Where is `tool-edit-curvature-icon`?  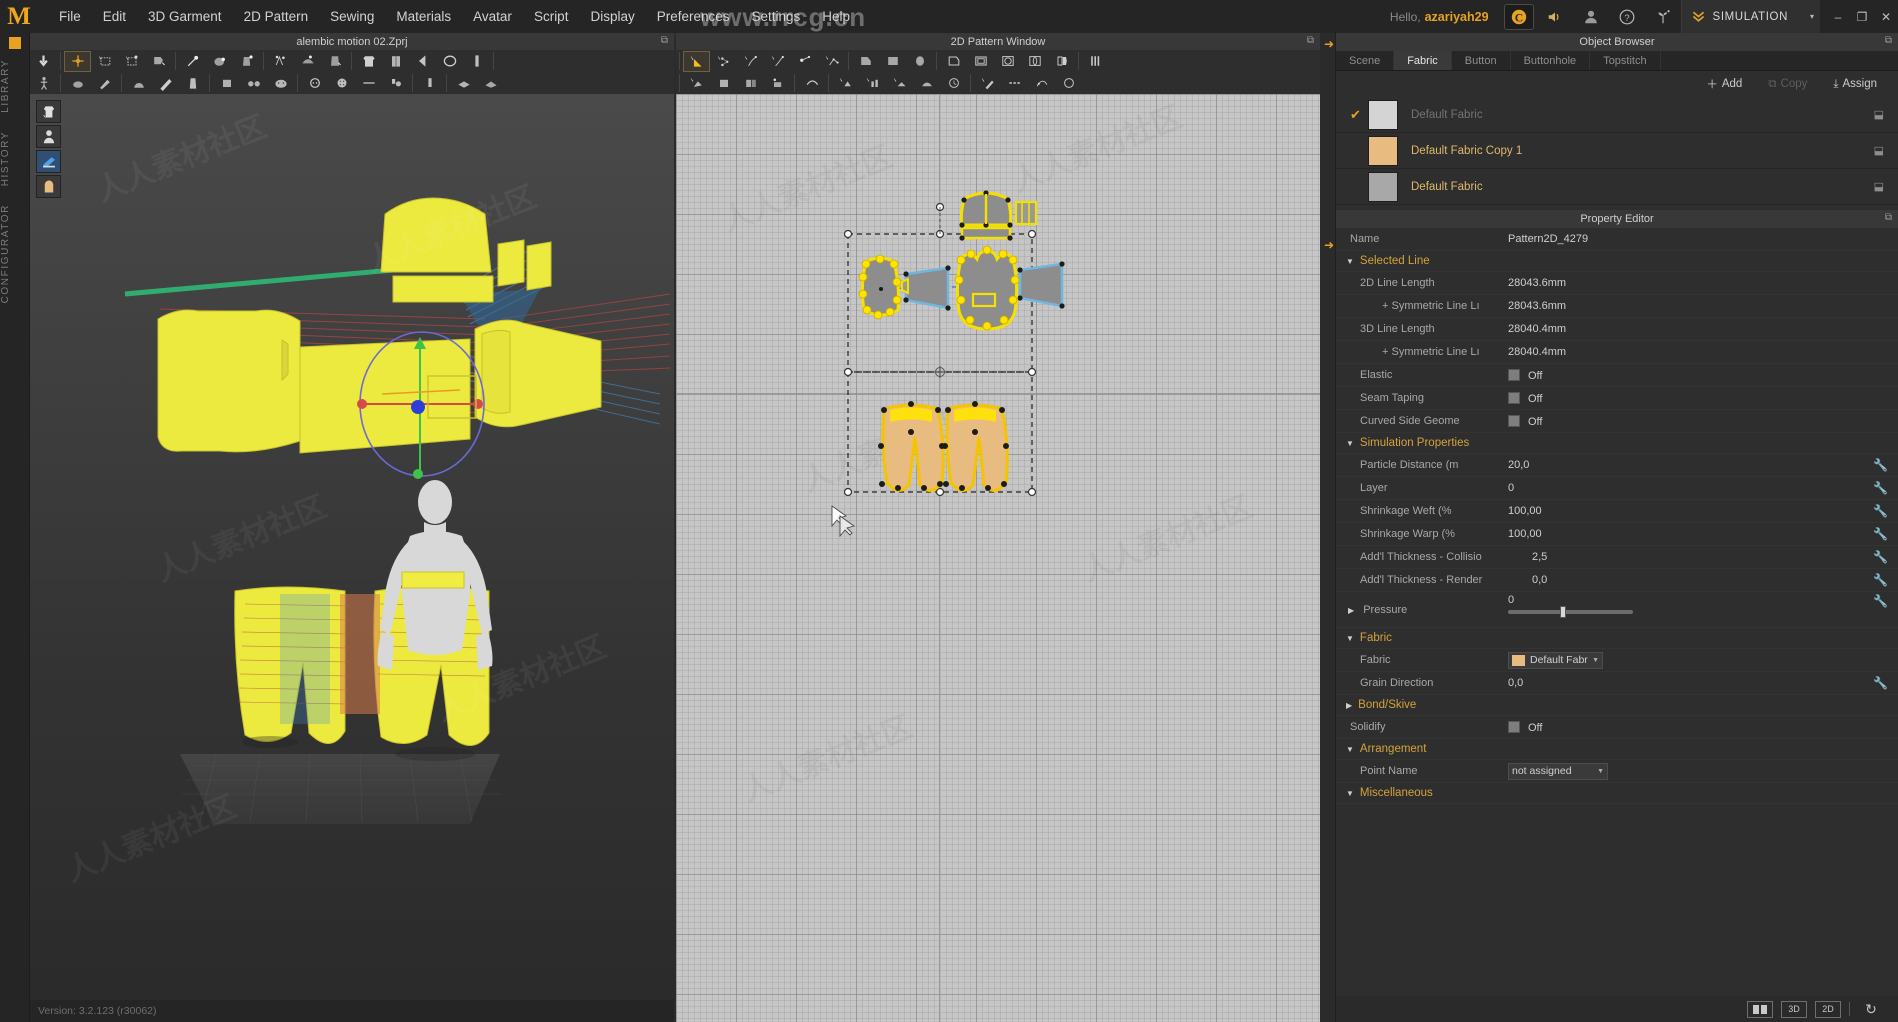 tool-edit-curvature-icon is located at coordinates (750, 61).